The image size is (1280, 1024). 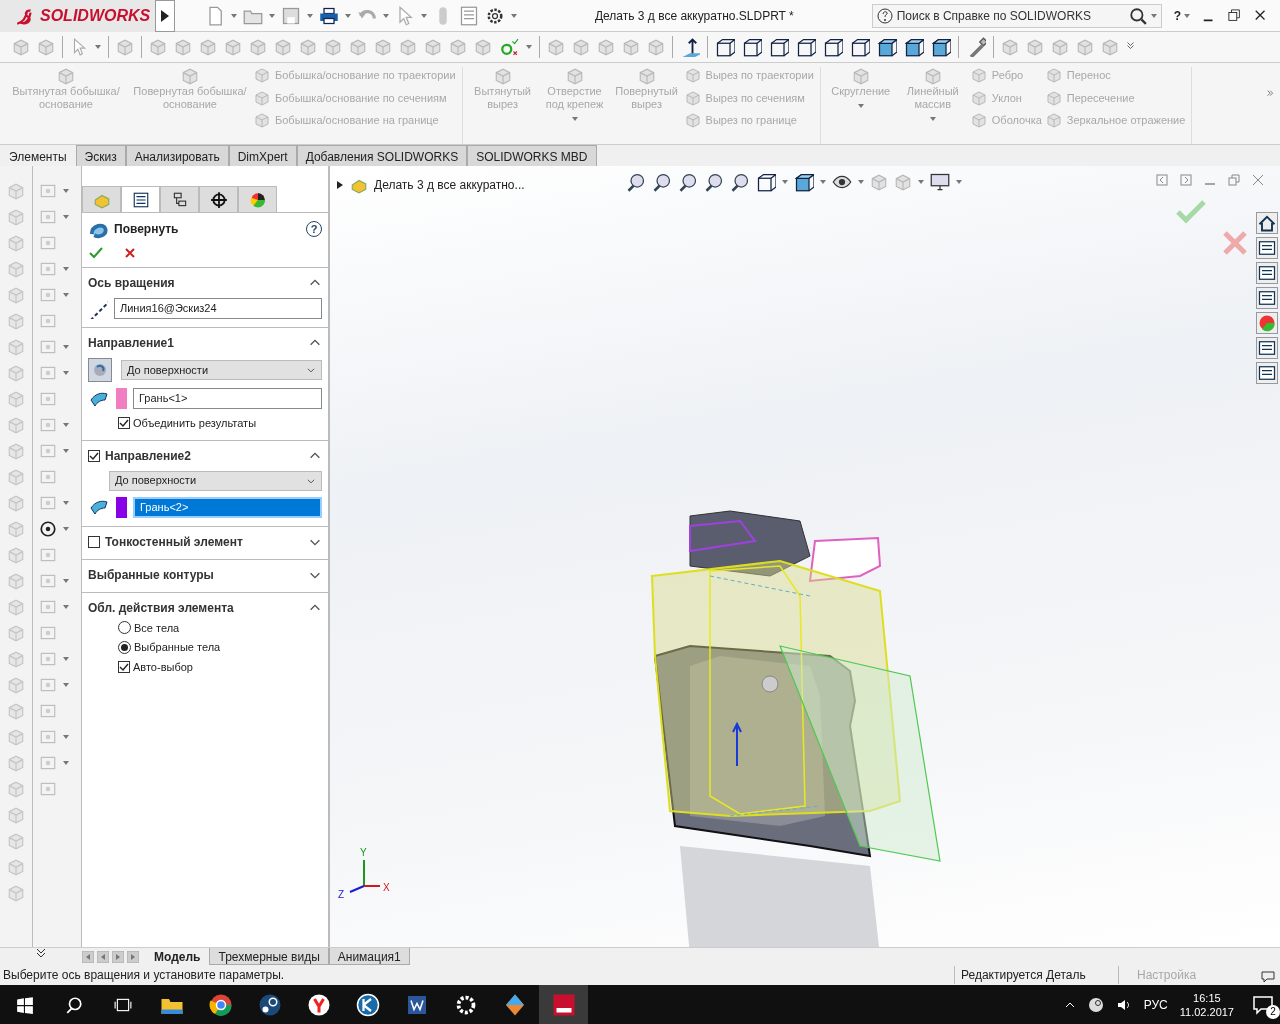 What do you see at coordinates (563, 1004) in the screenshot?
I see `square-app-icon` at bounding box center [563, 1004].